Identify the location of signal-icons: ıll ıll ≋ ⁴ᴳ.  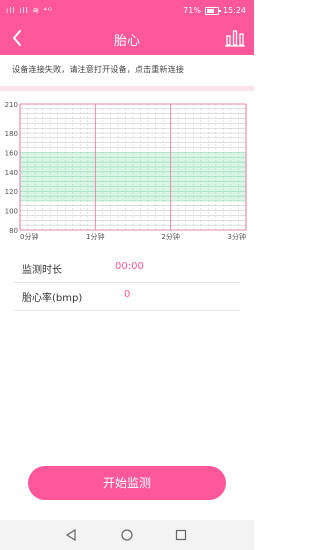
(29, 10).